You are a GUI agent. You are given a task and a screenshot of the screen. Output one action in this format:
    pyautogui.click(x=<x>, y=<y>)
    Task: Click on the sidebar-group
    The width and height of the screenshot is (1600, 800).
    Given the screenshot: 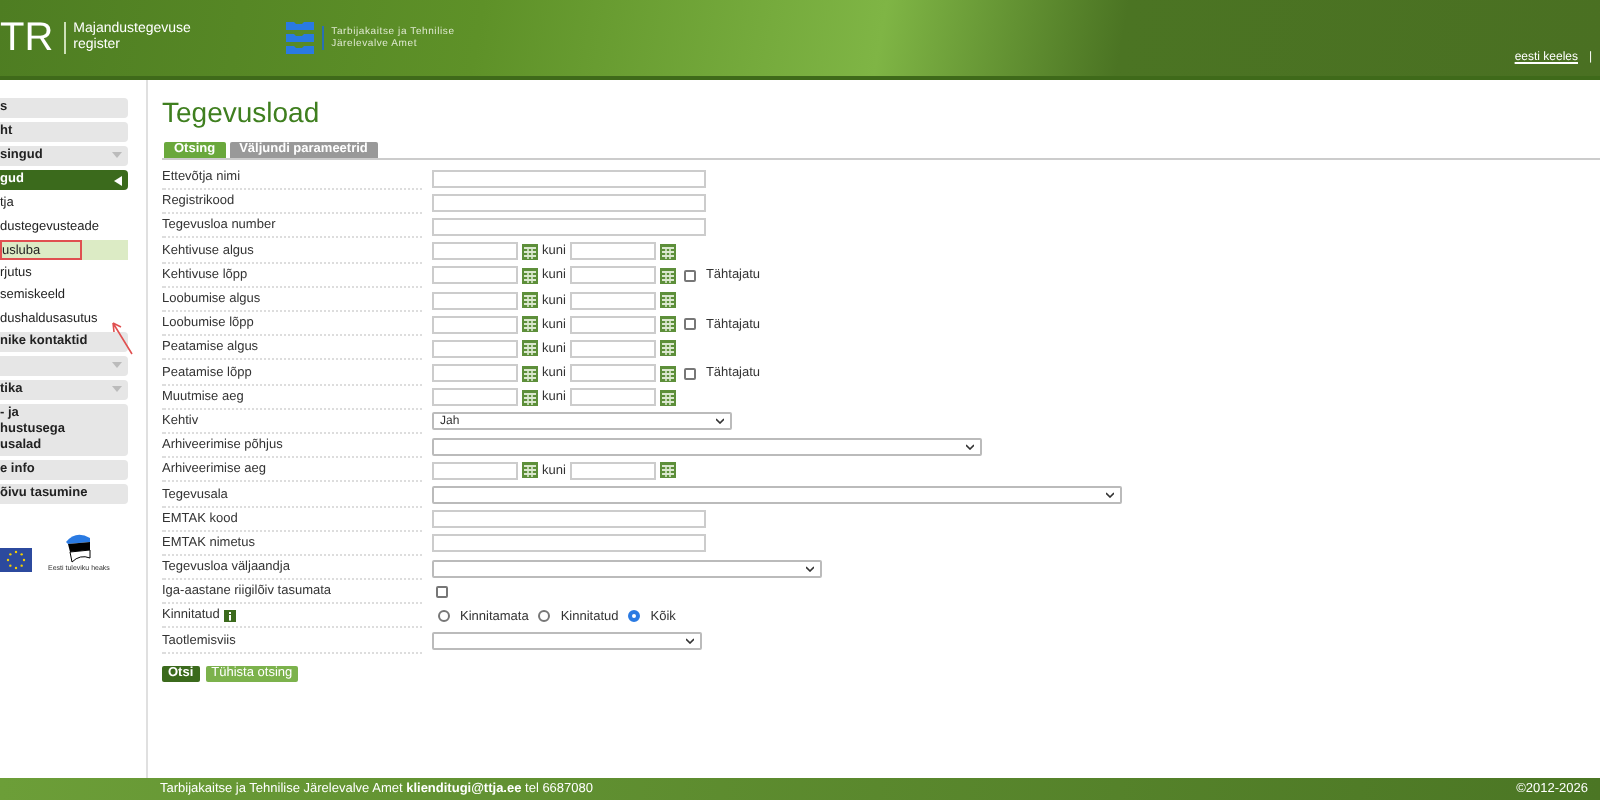 What is the action you would take?
    pyautogui.click(x=64, y=366)
    